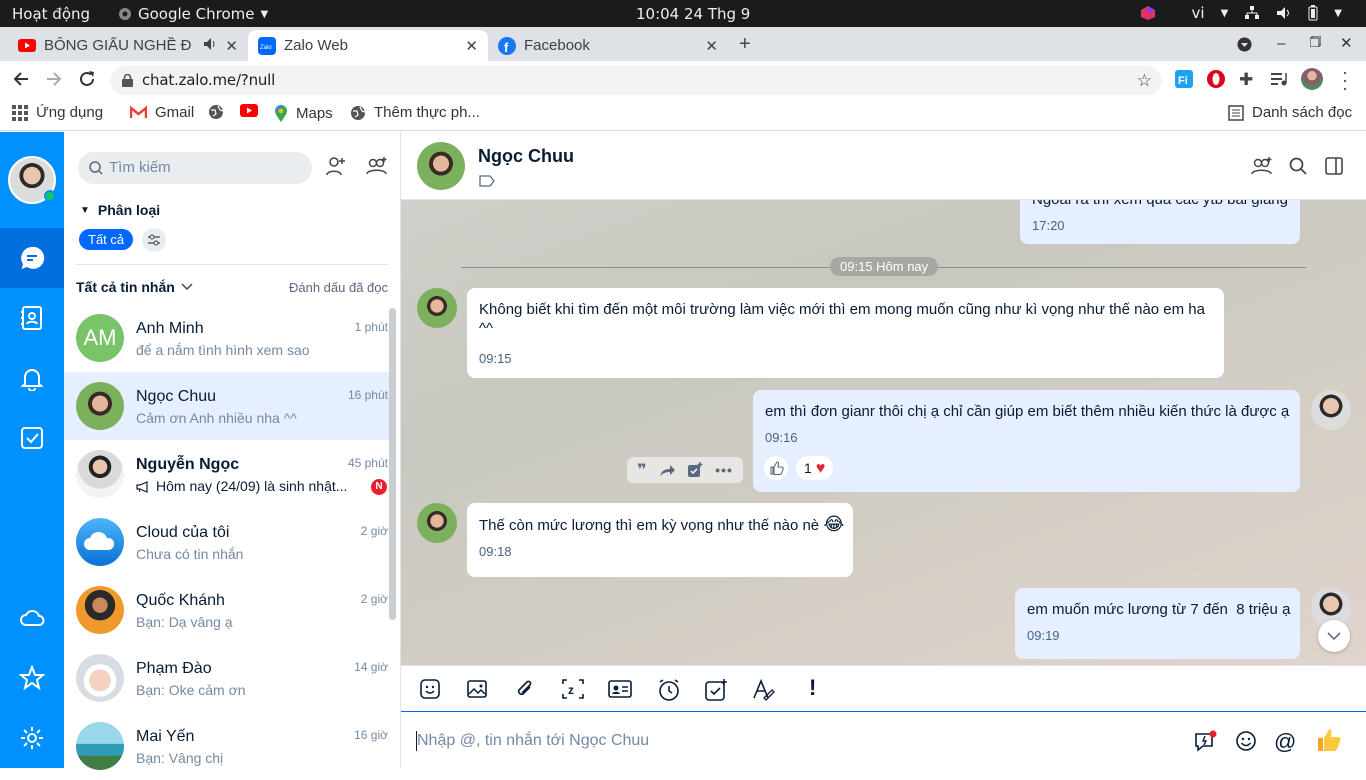  What do you see at coordinates (1345, 80) in the screenshot?
I see `more-menu-icon: · · ·` at bounding box center [1345, 80].